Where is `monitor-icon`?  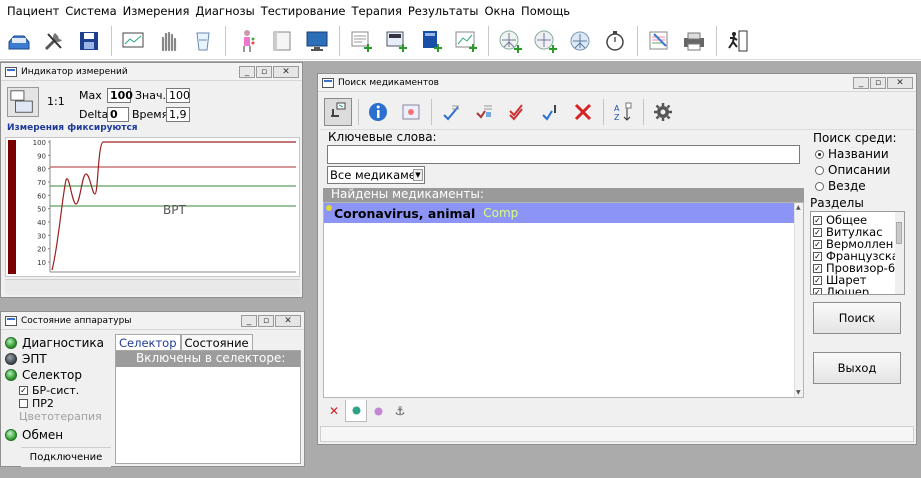
monitor-icon is located at coordinates (133, 41).